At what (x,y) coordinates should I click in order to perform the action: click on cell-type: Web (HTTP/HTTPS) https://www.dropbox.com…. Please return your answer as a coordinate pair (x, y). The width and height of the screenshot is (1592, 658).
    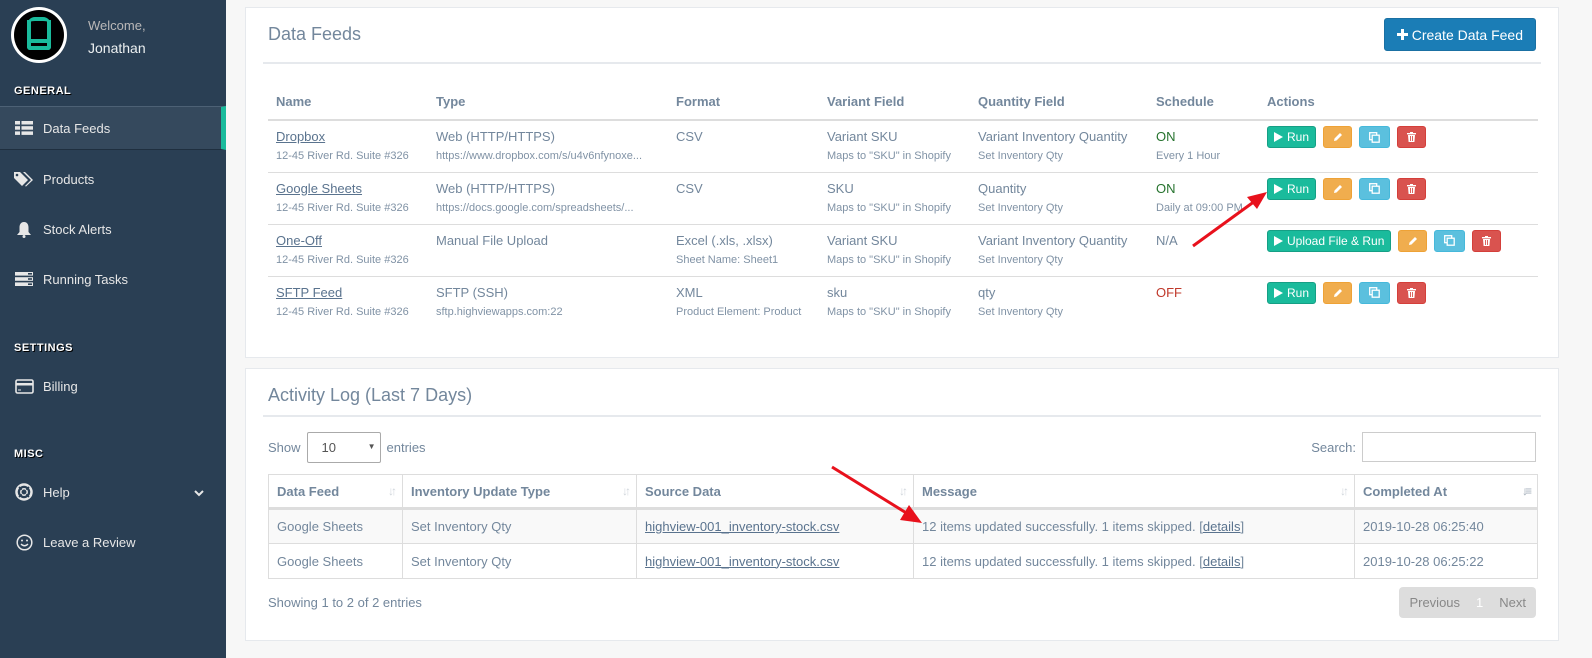
    Looking at the image, I should click on (548, 146).